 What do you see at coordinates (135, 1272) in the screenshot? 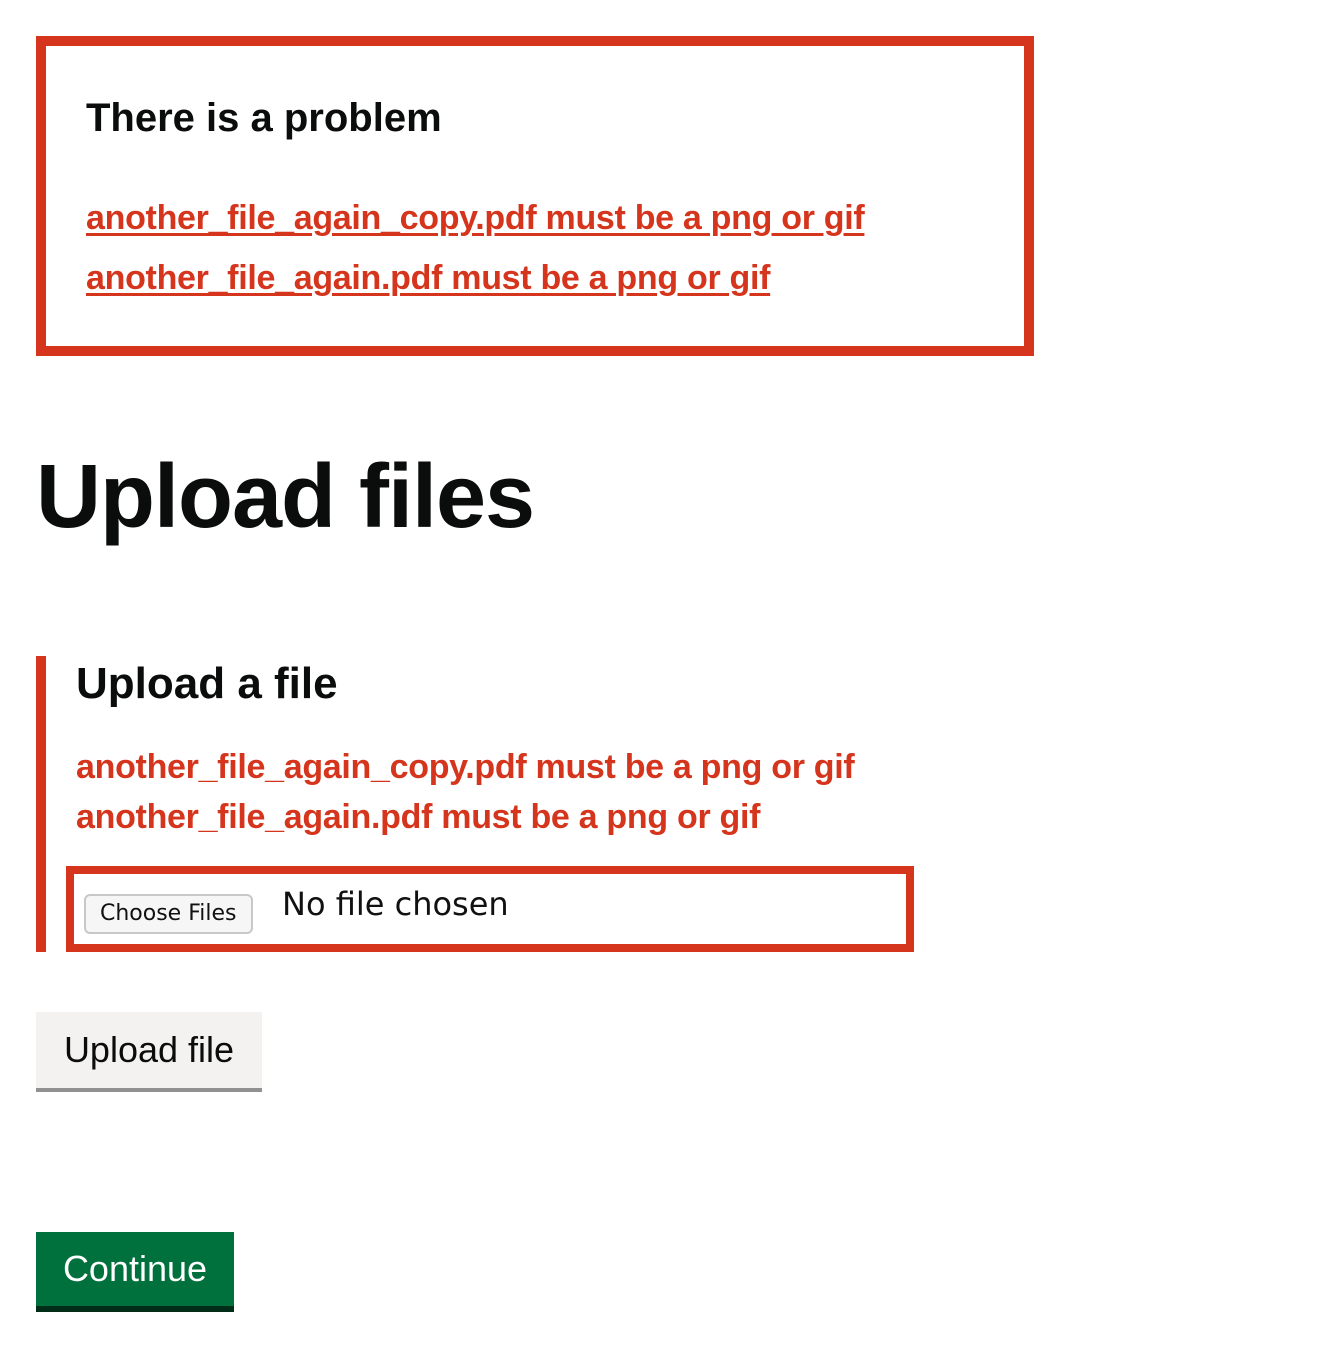
I see `continue-button: Continue` at bounding box center [135, 1272].